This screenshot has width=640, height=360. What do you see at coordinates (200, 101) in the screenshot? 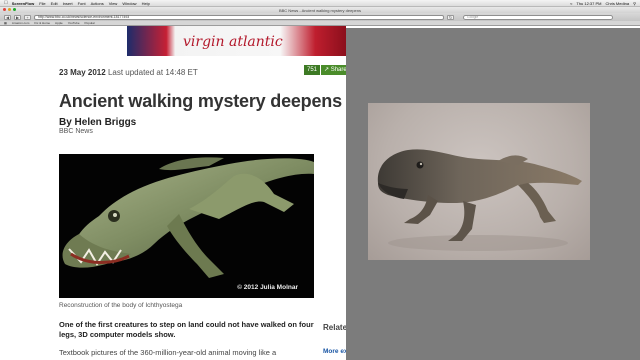
I see `article-headline: Ancient walking mystery deepens` at bounding box center [200, 101].